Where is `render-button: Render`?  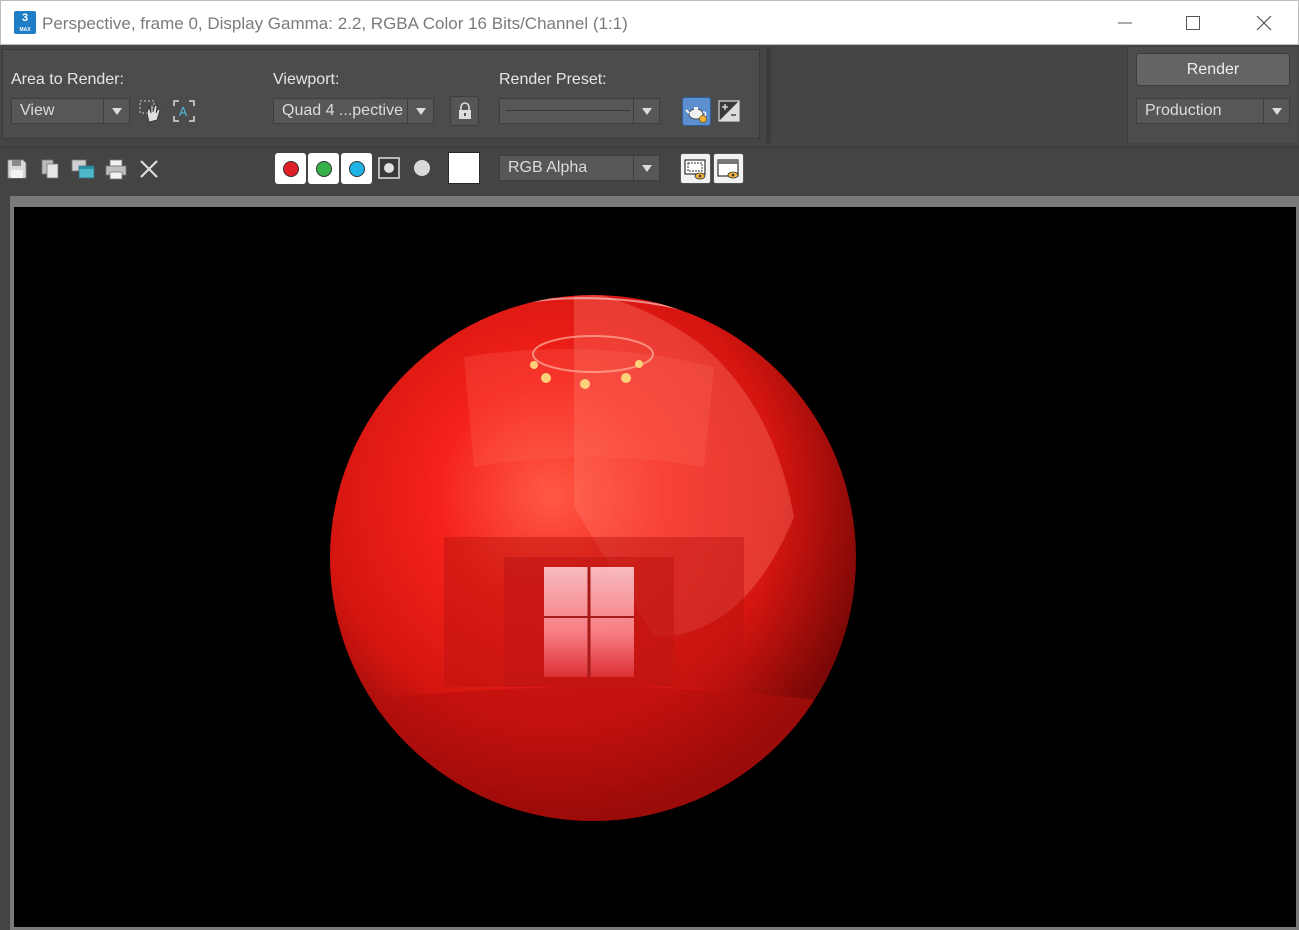 render-button: Render is located at coordinates (1213, 69).